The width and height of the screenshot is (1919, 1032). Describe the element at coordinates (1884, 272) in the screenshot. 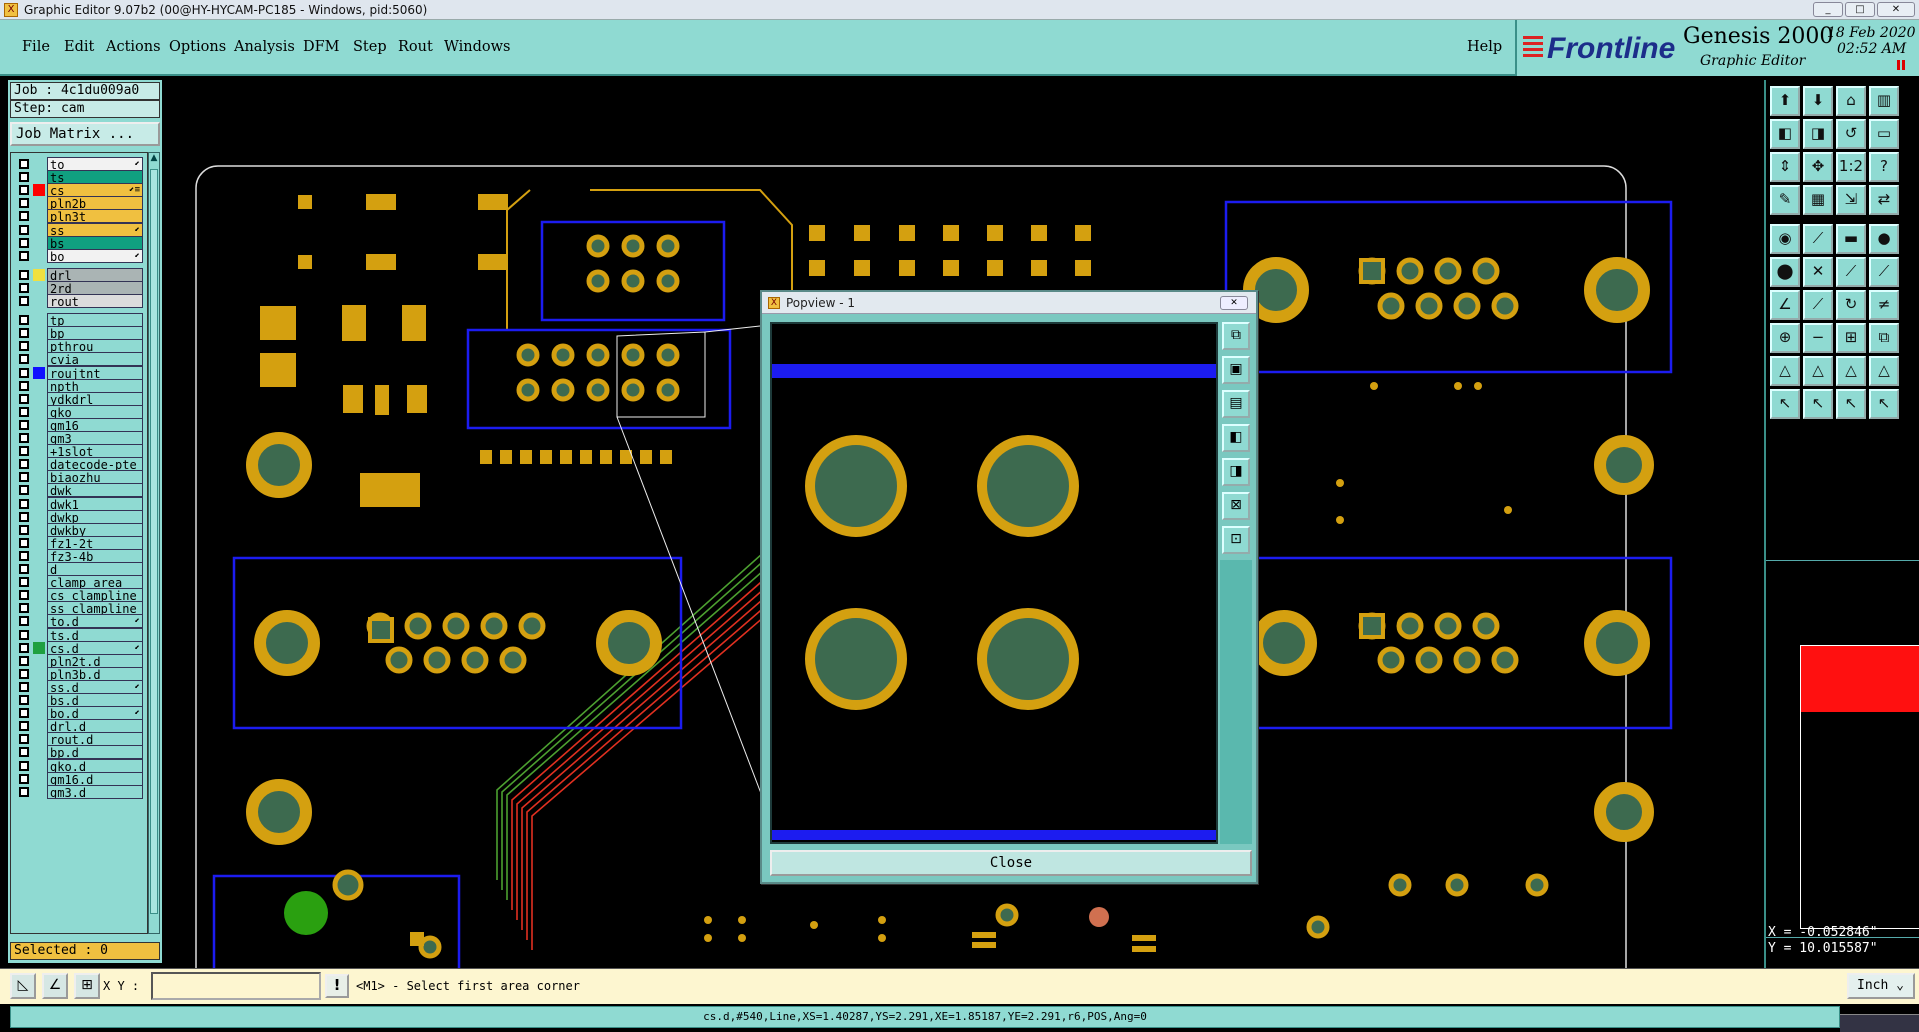

I see `link-icon: ⟋` at that location.